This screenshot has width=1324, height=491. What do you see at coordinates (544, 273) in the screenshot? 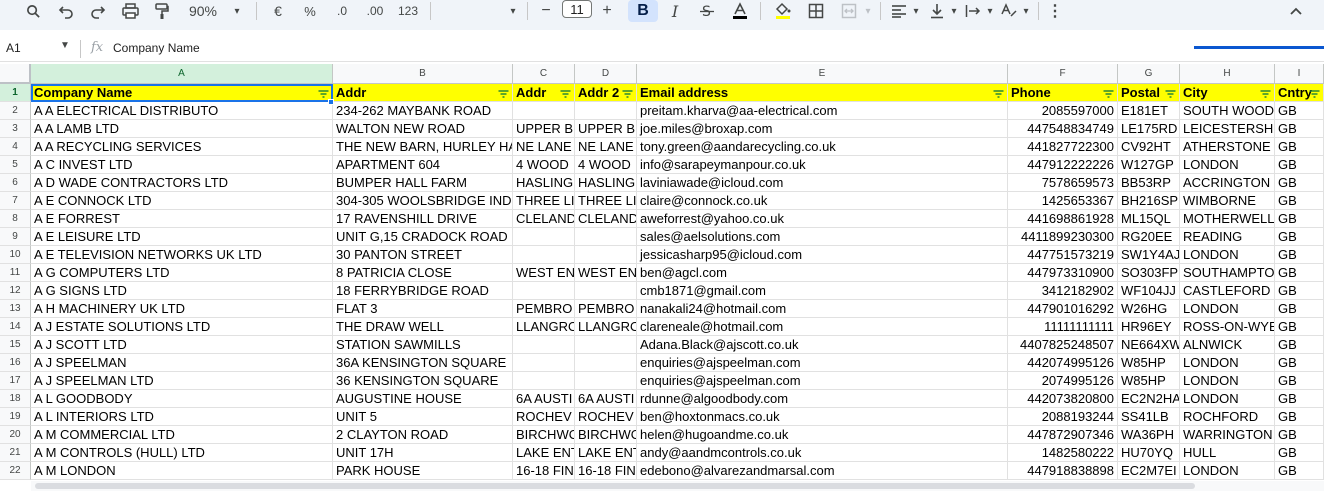
I see `cell-c: WEST EN` at bounding box center [544, 273].